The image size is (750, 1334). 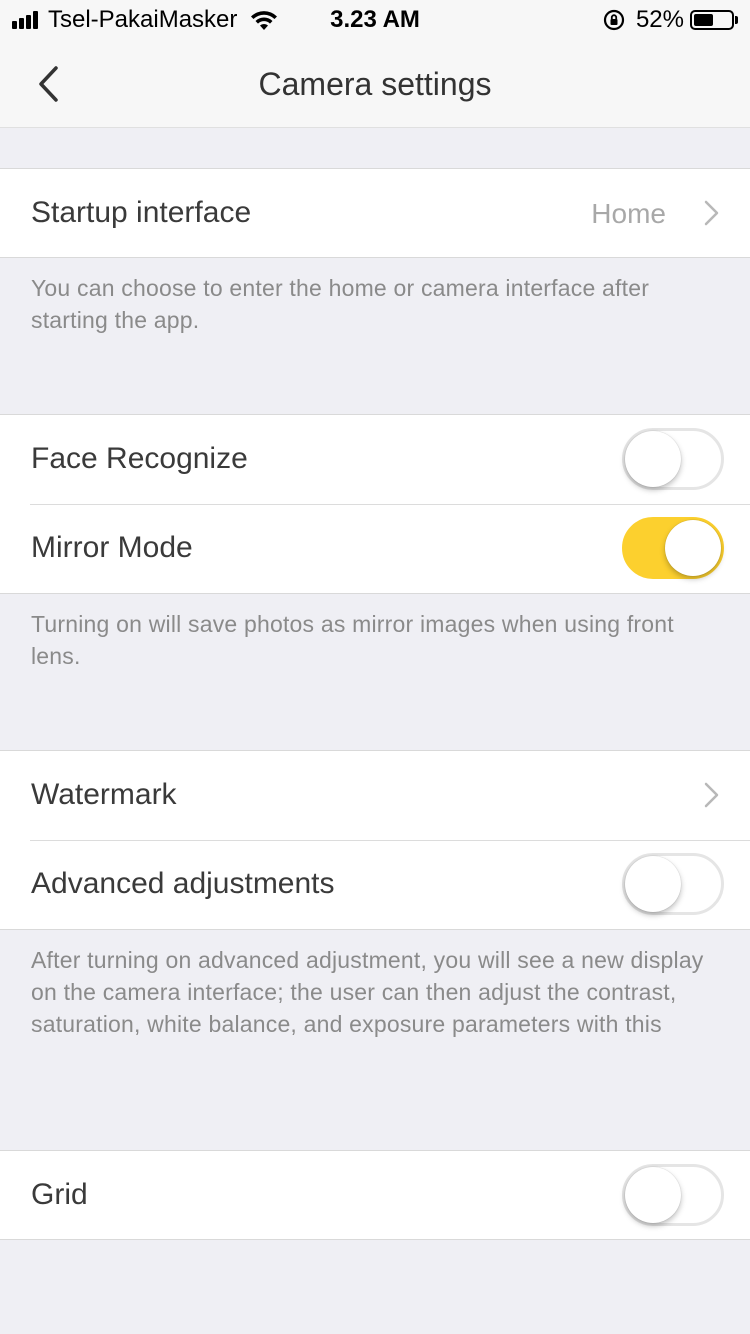 I want to click on chevron-left-icon, so click(x=48, y=84).